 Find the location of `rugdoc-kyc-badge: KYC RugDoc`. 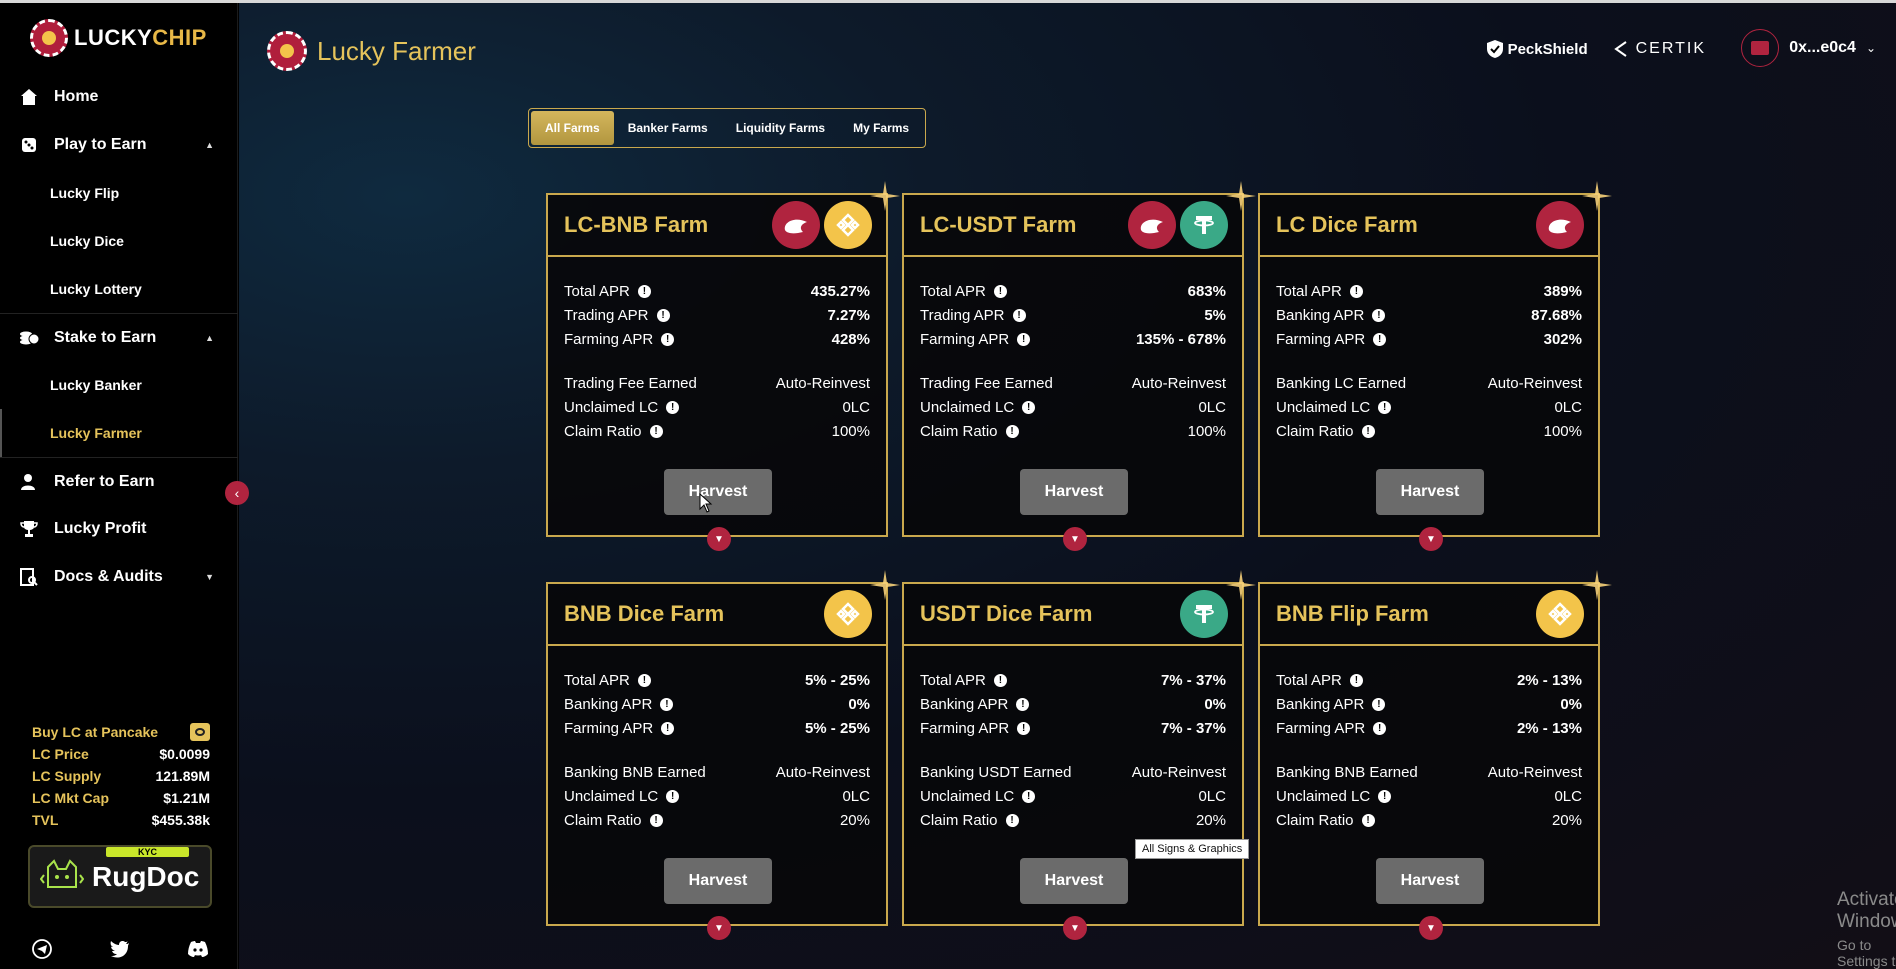

rugdoc-kyc-badge: KYC RugDoc is located at coordinates (120, 876).